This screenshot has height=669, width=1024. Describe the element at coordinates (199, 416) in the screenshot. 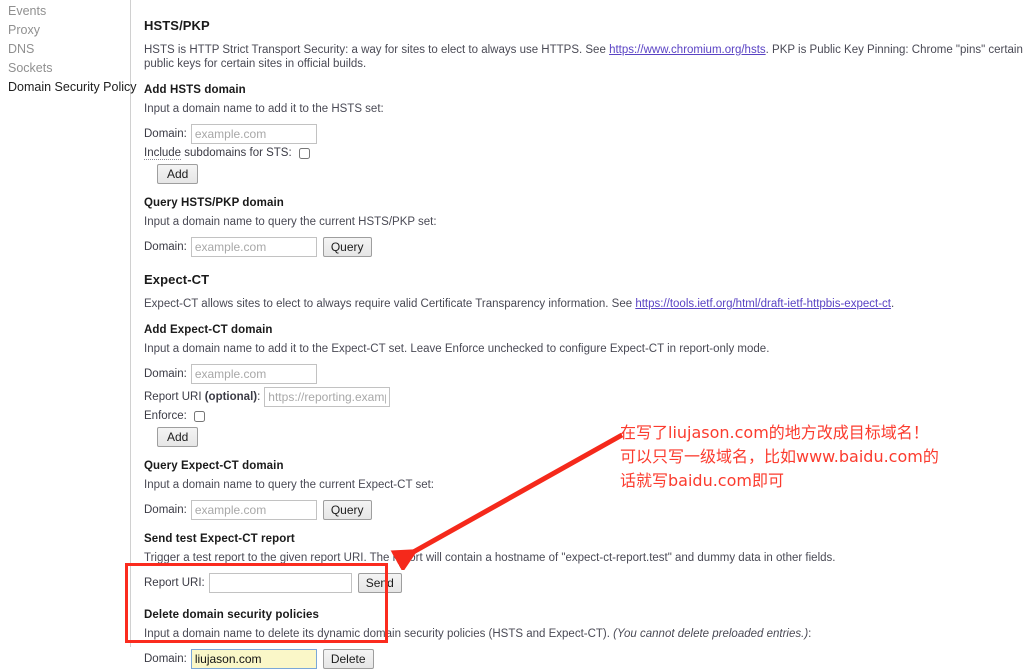

I see `add-expect-ct-enforce-checkbox` at that location.